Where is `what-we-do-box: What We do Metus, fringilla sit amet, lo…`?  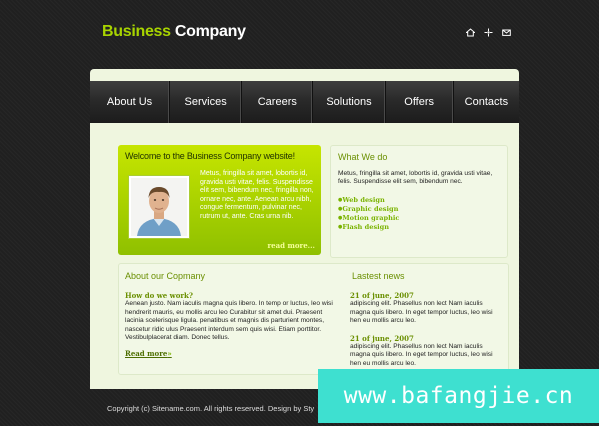
what-we-do-box: What We do Metus, fringilla sit amet, lo… is located at coordinates (419, 201).